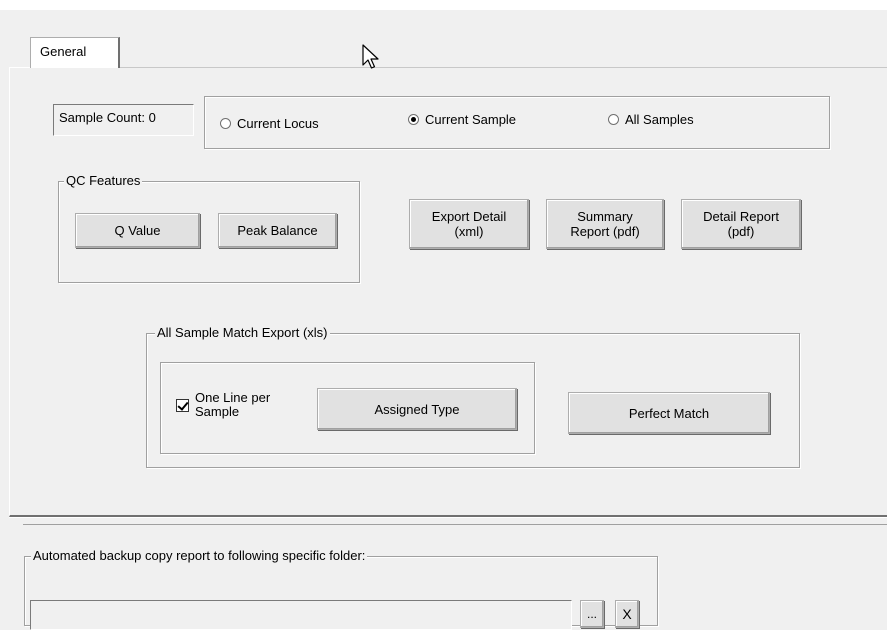 The height and width of the screenshot is (630, 887). Describe the element at coordinates (278, 123) in the screenshot. I see `radio-current-locus-label: Current Locus` at that location.